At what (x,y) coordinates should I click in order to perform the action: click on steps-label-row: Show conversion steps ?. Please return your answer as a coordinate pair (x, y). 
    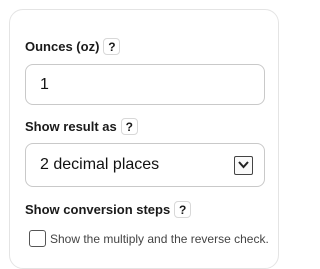
    Looking at the image, I should click on (108, 209).